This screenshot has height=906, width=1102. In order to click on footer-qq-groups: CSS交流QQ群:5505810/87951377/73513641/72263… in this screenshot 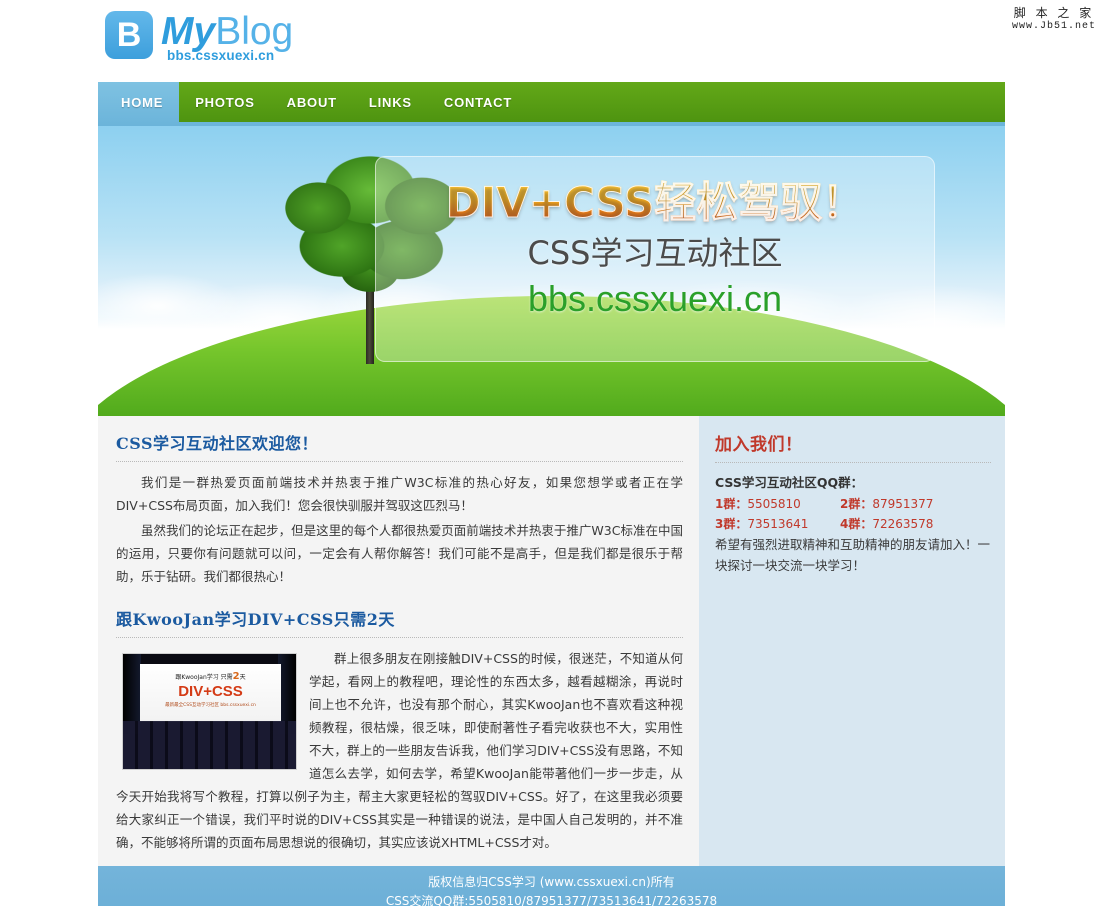, I will do `click(551, 900)`.